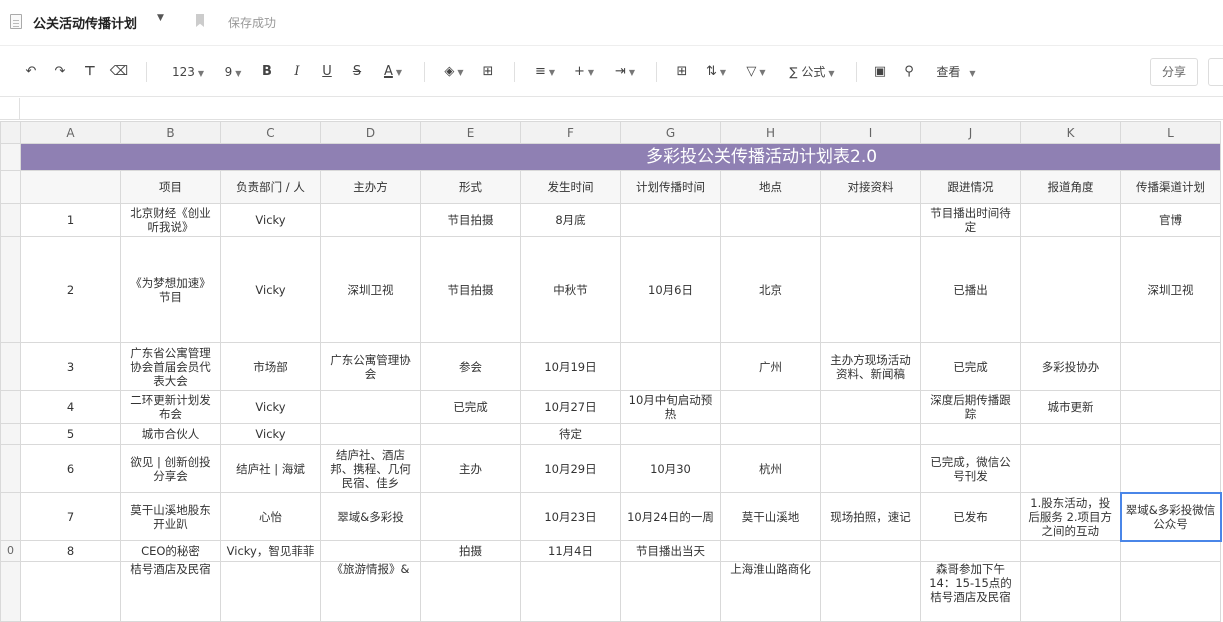 Image resolution: width=1223 pixels, height=622 pixels. I want to click on table-cell: 欲见 | 创新创投分享会, so click(170, 468).